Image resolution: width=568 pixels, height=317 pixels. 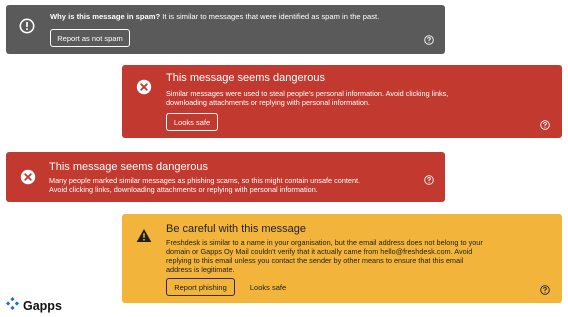 What do you see at coordinates (42, 306) in the screenshot?
I see `gapps-logo-text: Gapps` at bounding box center [42, 306].